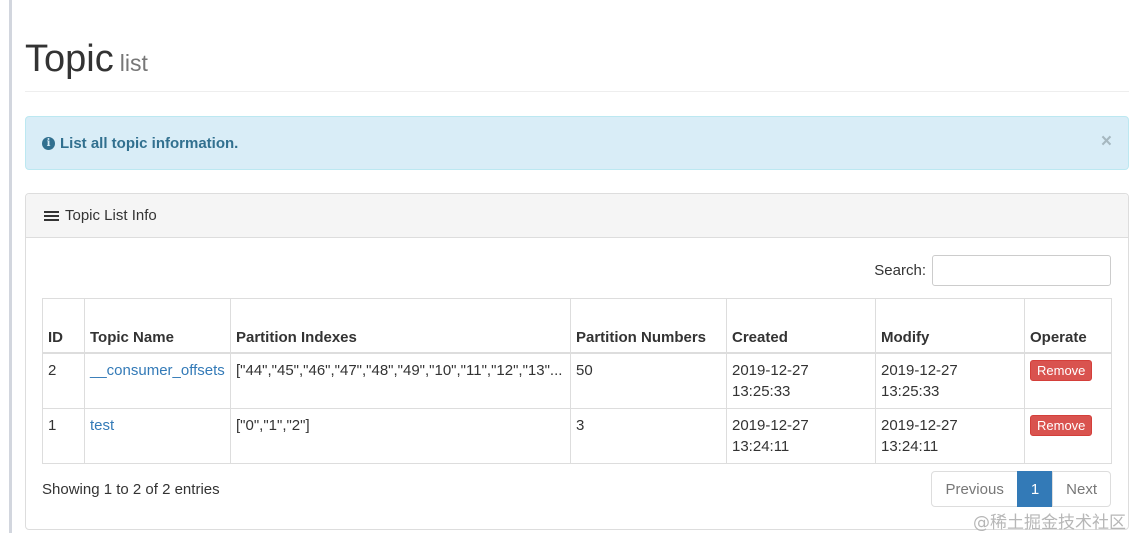 The height and width of the screenshot is (543, 1140). I want to click on cell-modify: 2019-12-27 13:25:33, so click(950, 380).